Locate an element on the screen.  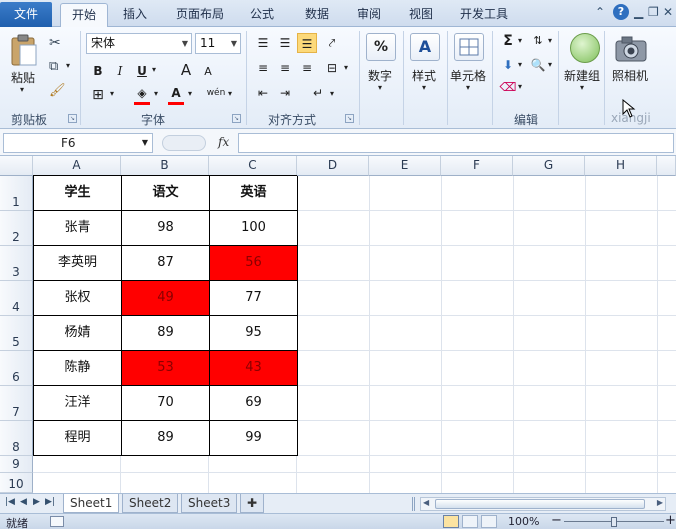
row-header-8: 8 is located at coordinates (16, 438).